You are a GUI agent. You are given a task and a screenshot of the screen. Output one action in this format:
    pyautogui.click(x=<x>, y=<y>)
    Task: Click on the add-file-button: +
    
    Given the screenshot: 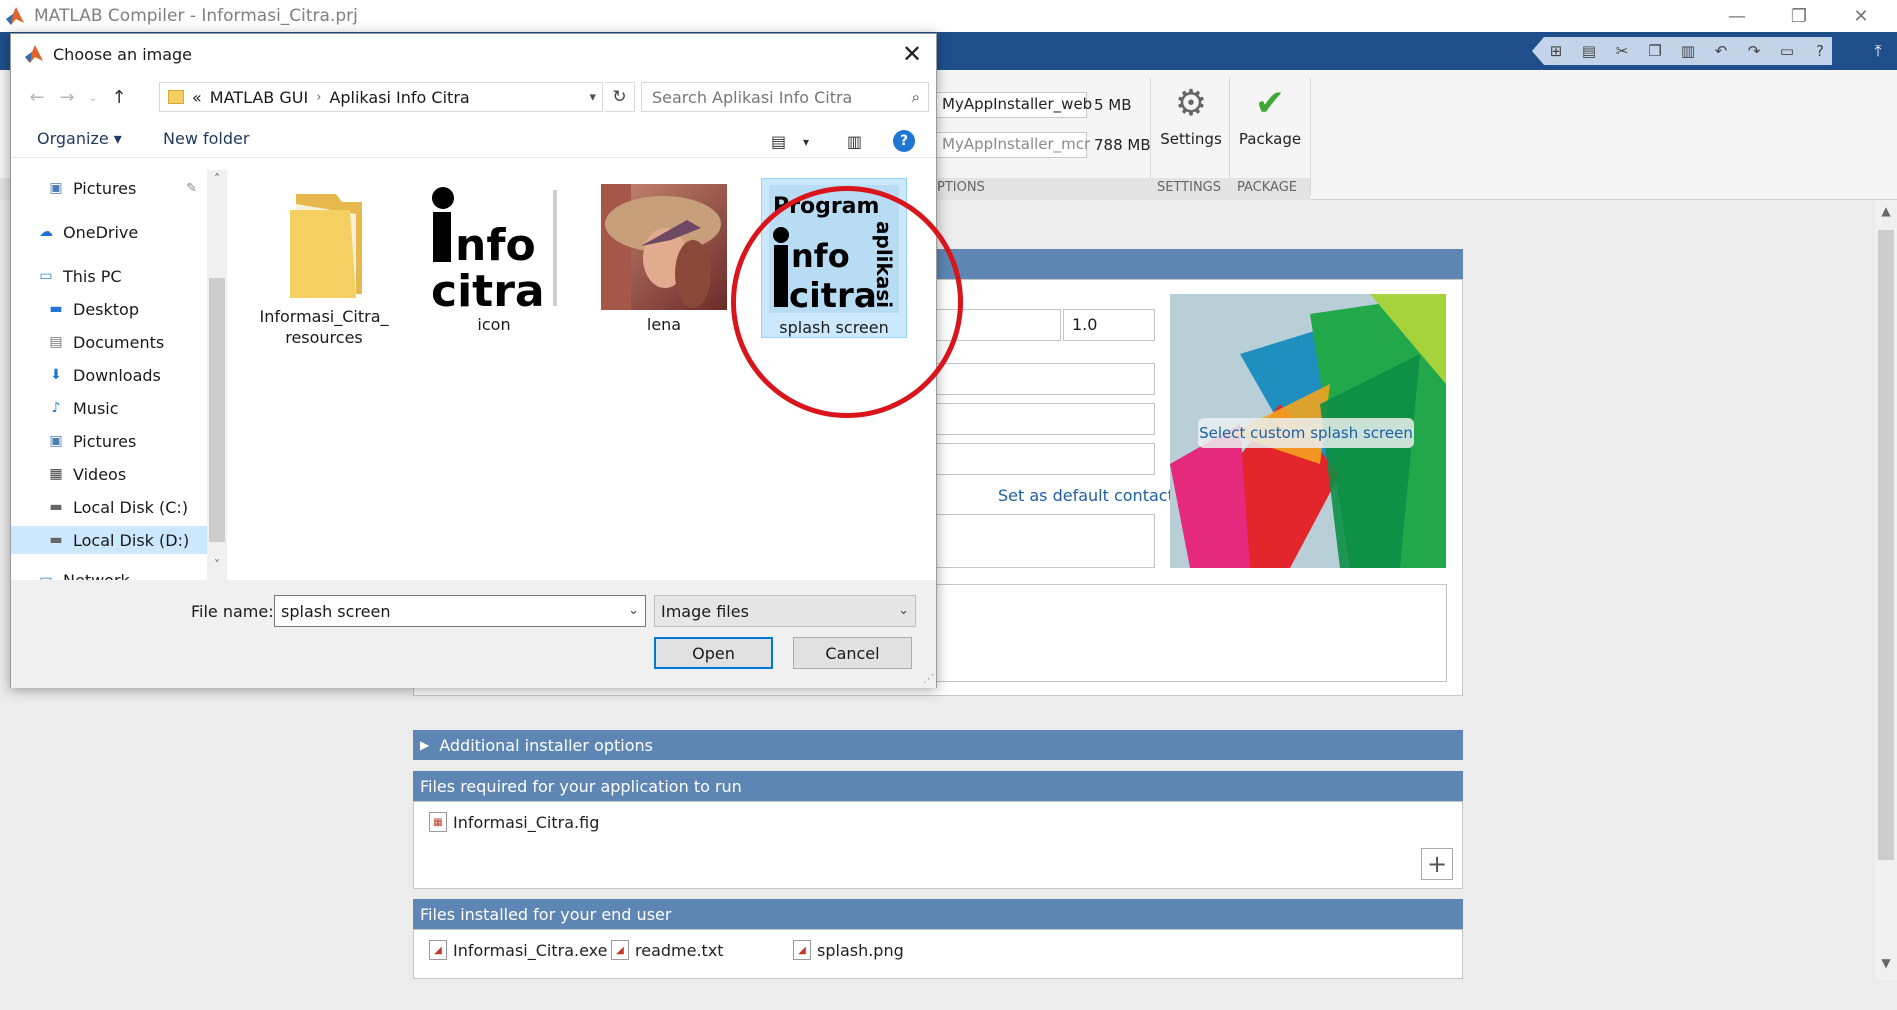 What is the action you would take?
    pyautogui.click(x=1437, y=864)
    